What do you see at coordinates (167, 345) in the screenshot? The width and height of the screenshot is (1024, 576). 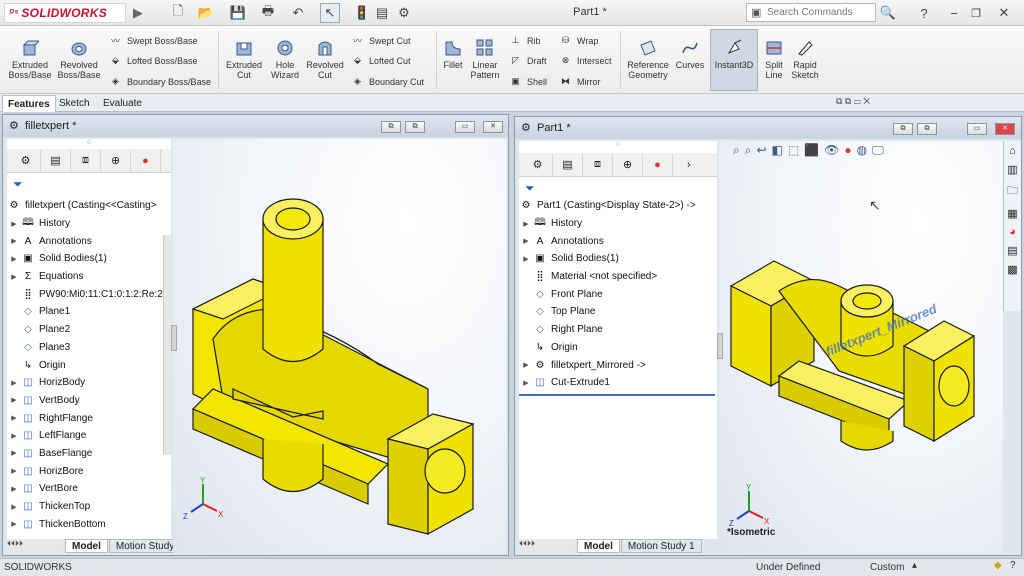 I see `tree-scrollbar` at bounding box center [167, 345].